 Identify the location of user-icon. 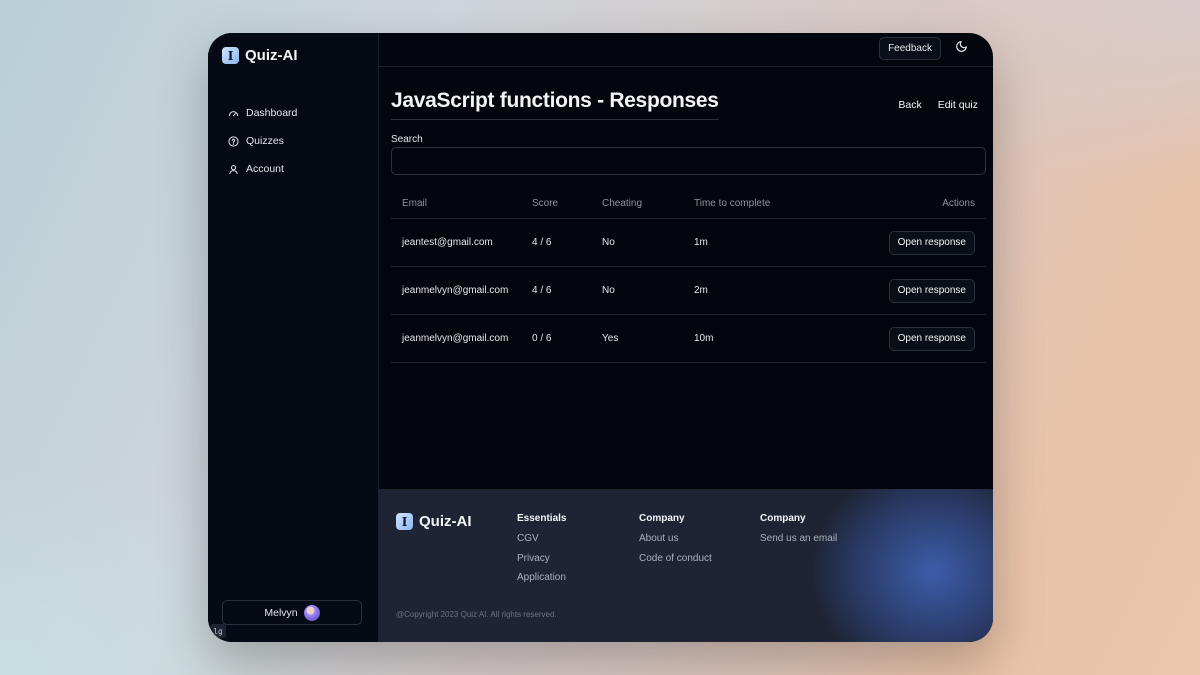
(233, 169).